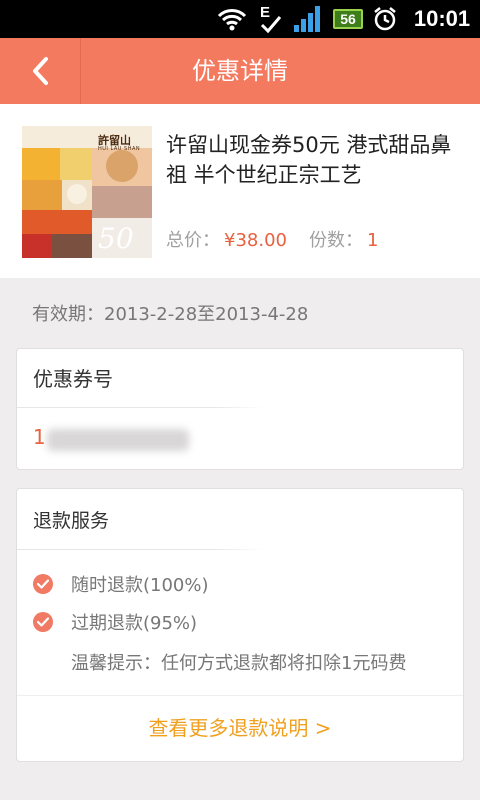 This screenshot has height=800, width=480. What do you see at coordinates (308, 19) in the screenshot?
I see `signal-icon` at bounding box center [308, 19].